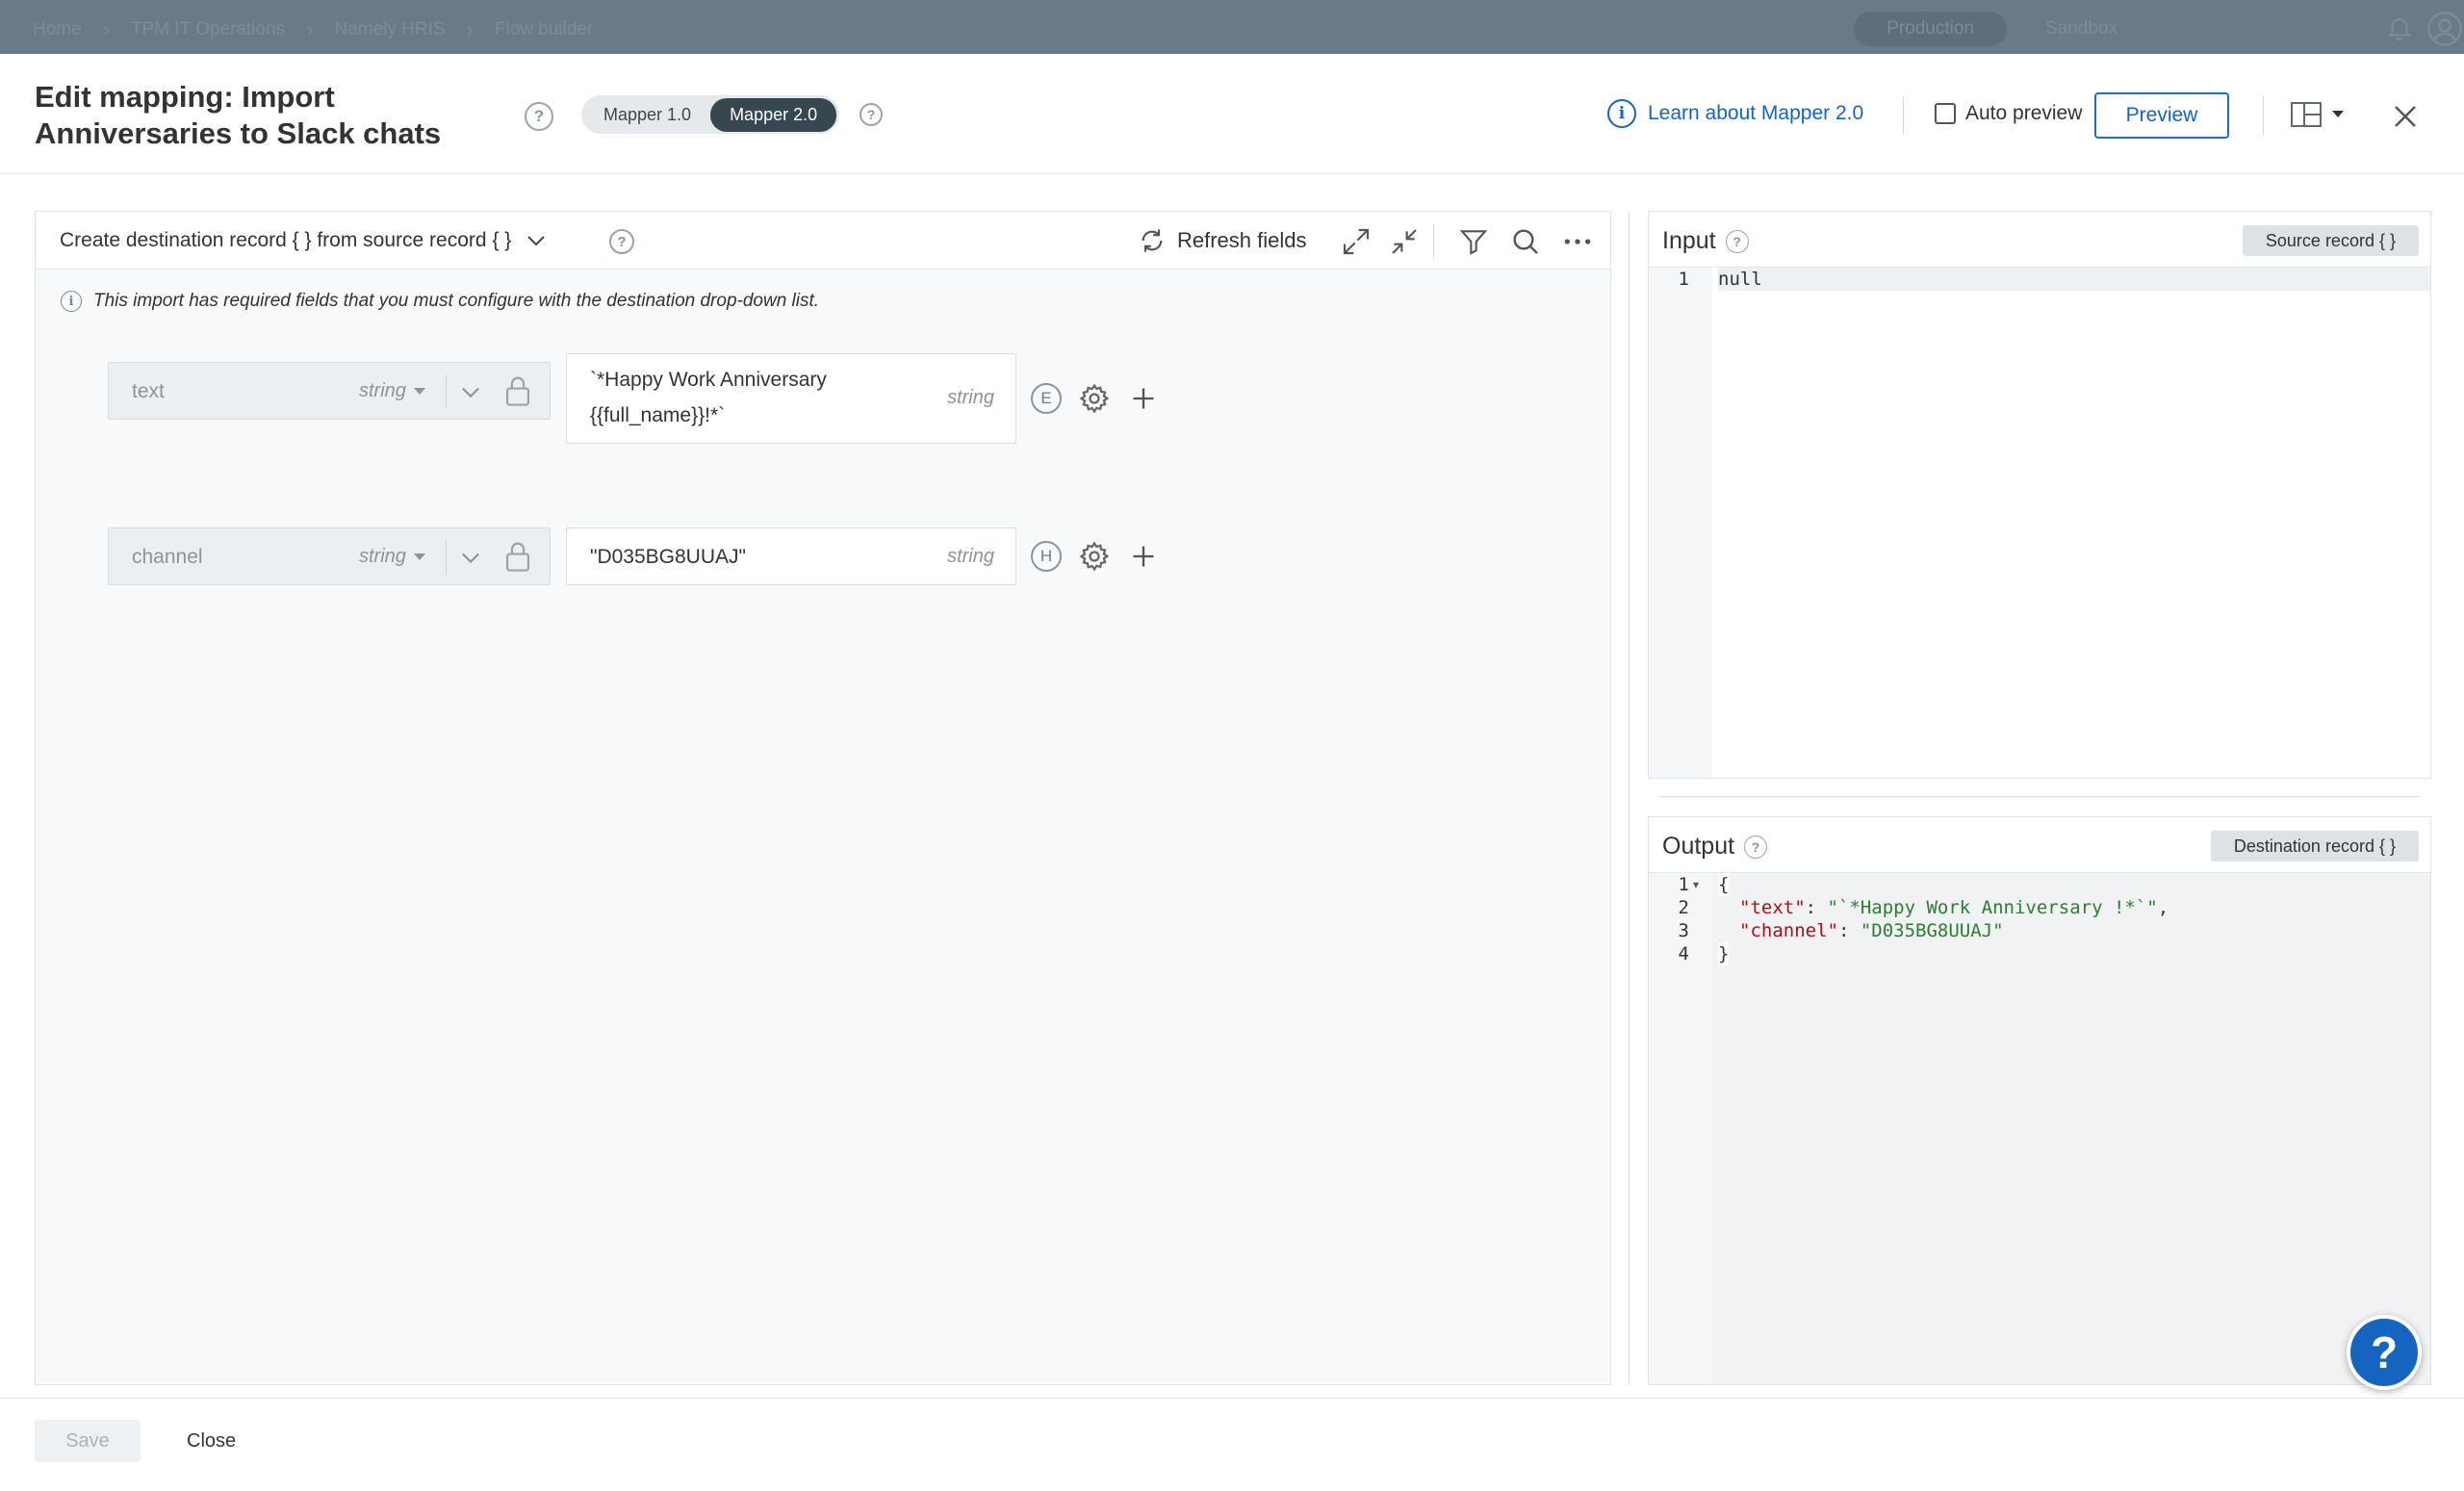  What do you see at coordinates (2399, 27) in the screenshot?
I see `bell-icon` at bounding box center [2399, 27].